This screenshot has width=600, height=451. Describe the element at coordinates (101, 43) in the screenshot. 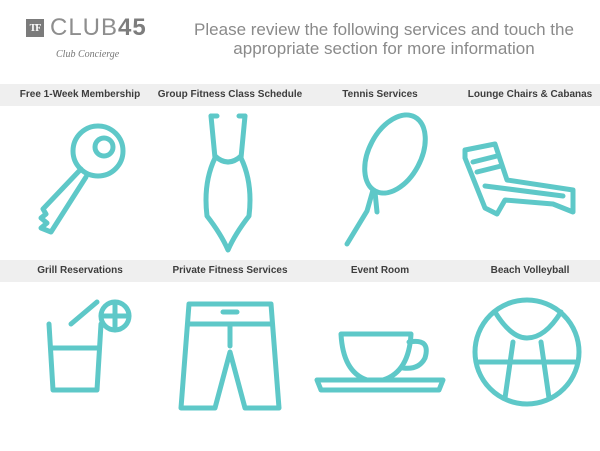

I see `club45-logo: TF CLUB45 Club Concierge` at that location.